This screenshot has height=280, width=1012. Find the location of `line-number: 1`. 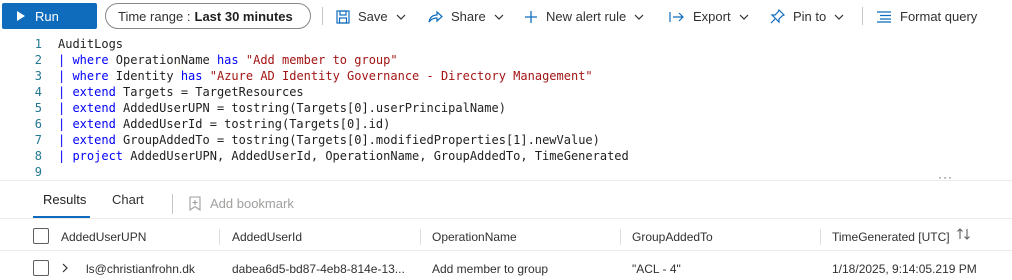

line-number: 1 is located at coordinates (38, 44).